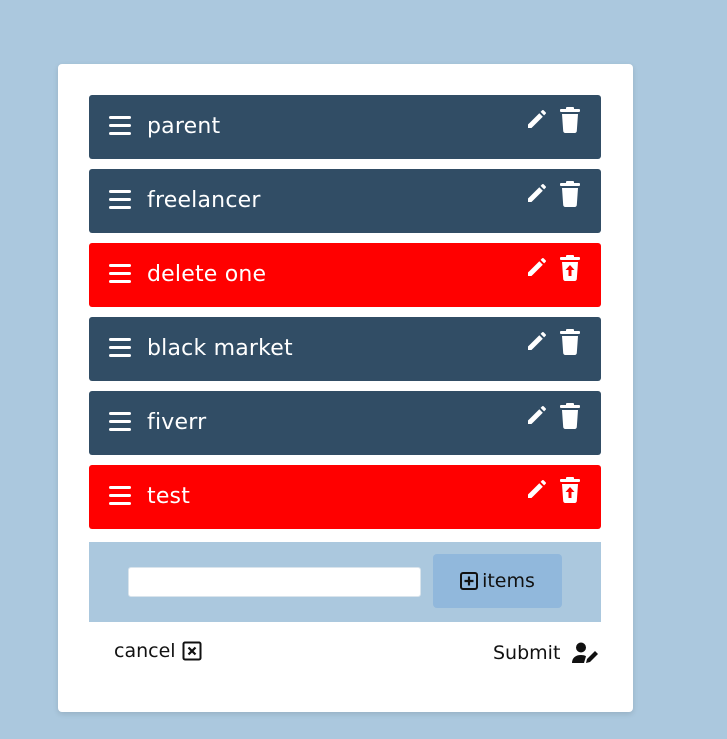 Image resolution: width=727 pixels, height=739 pixels. What do you see at coordinates (469, 581) in the screenshot?
I see `plus-square-icon` at bounding box center [469, 581].